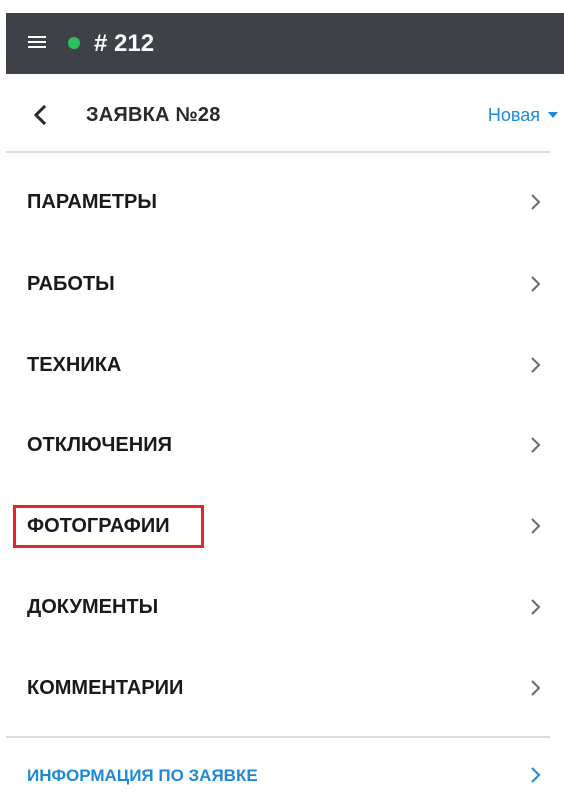 Image resolution: width=564 pixels, height=812 pixels. What do you see at coordinates (282, 526) in the screenshot?
I see `section-row-photos: ФОТОГРАФИИ` at bounding box center [282, 526].